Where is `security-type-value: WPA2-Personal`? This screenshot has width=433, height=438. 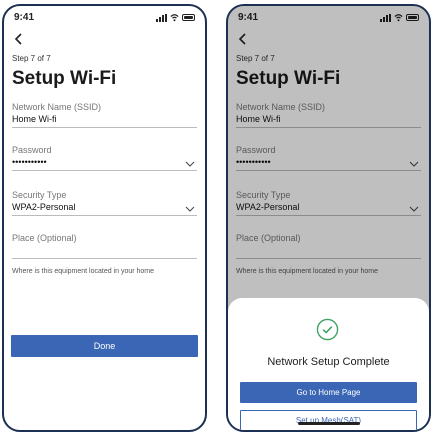 security-type-value: WPA2-Personal is located at coordinates (104, 207).